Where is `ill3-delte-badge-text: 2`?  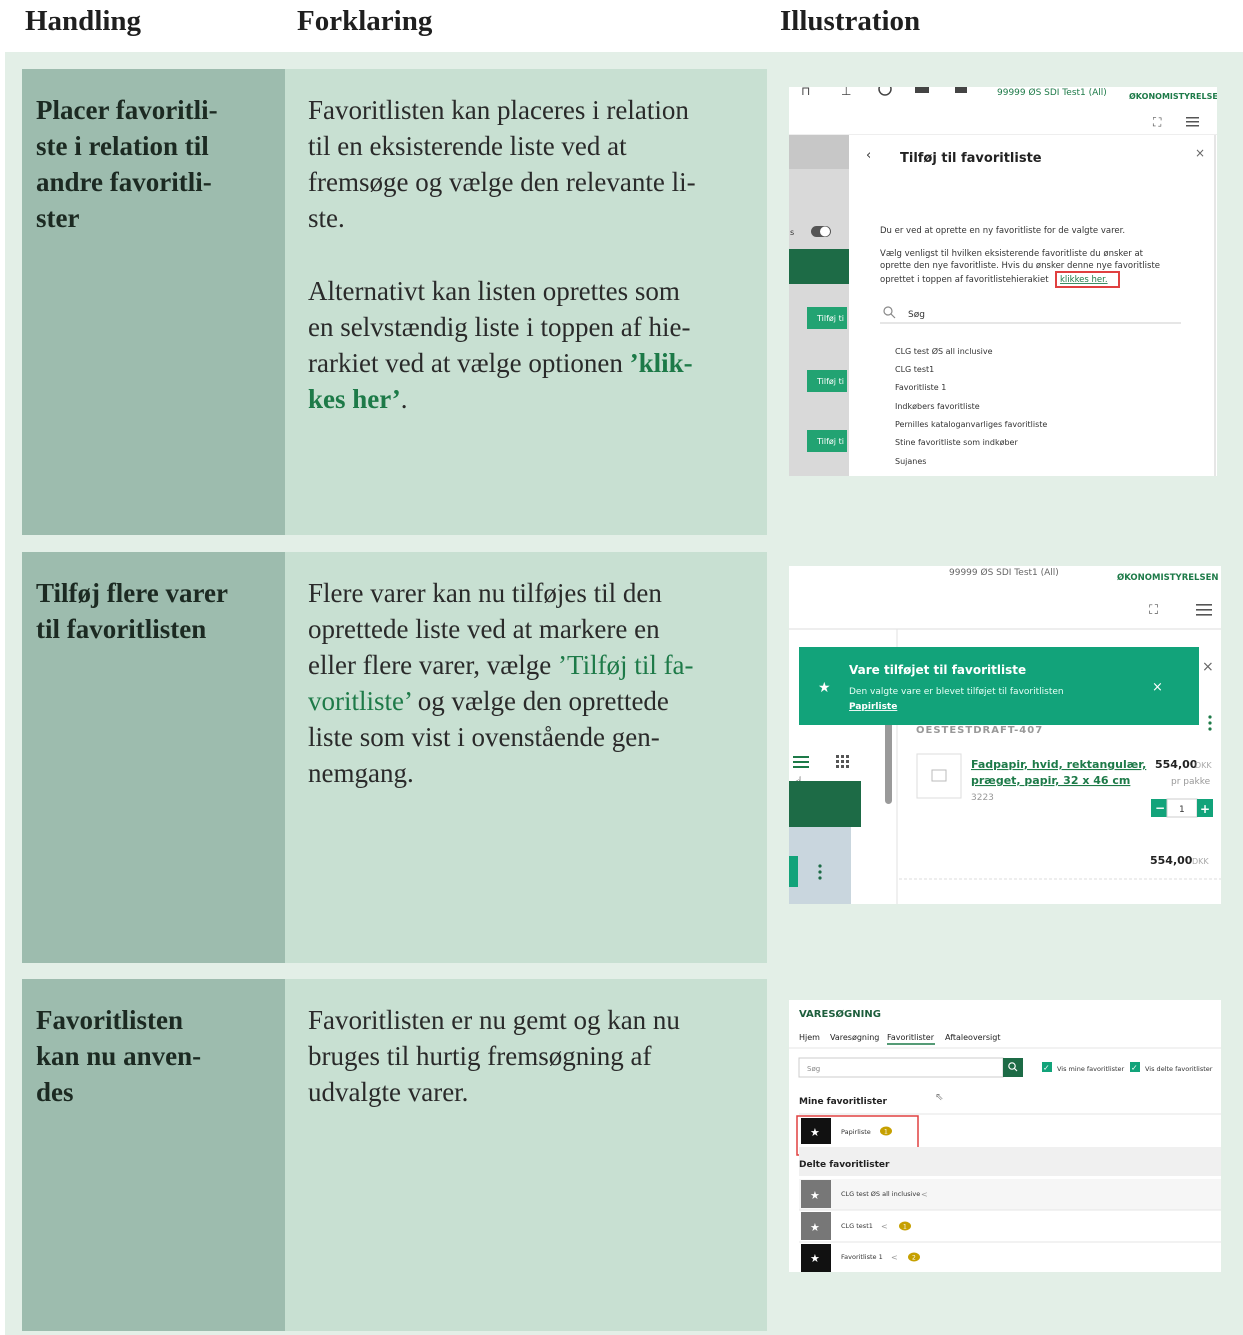
ill3-delte-badge-text: 2 is located at coordinates (914, 1258).